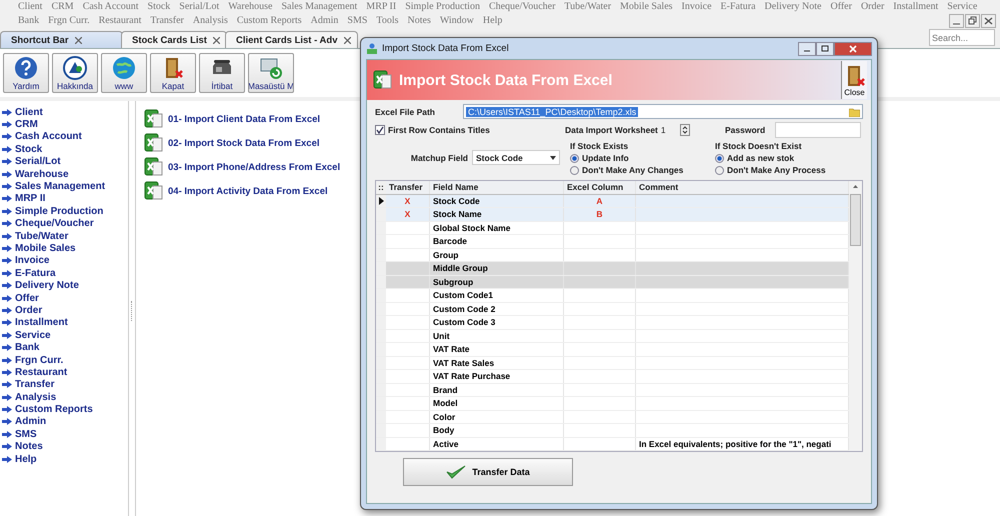 Image resolution: width=1000 pixels, height=516 pixels. I want to click on table-cell: A, so click(600, 200).